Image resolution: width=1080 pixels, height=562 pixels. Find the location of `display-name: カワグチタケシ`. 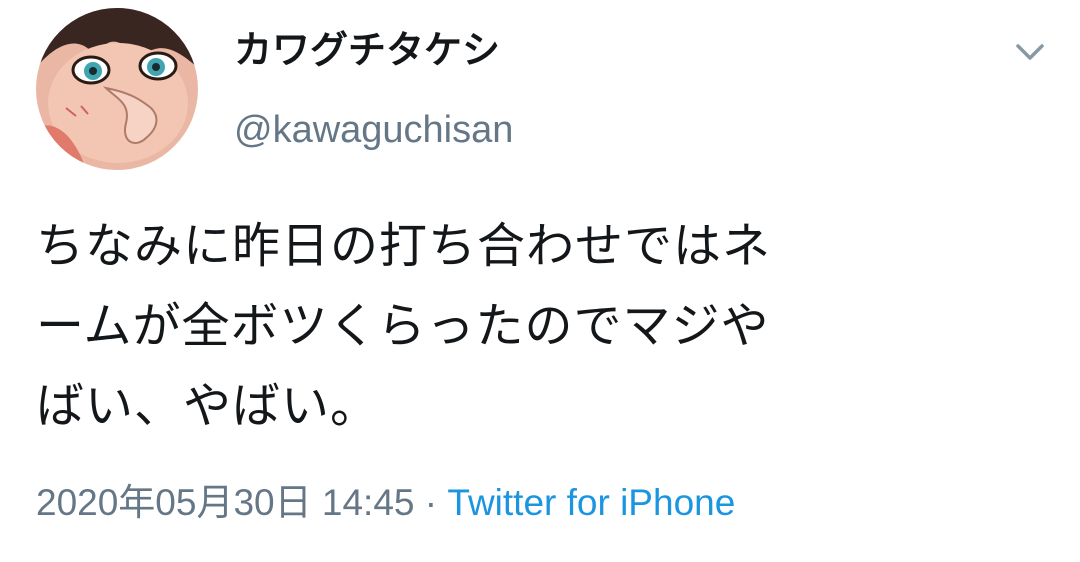

display-name: カワグチタケシ is located at coordinates (367, 50).